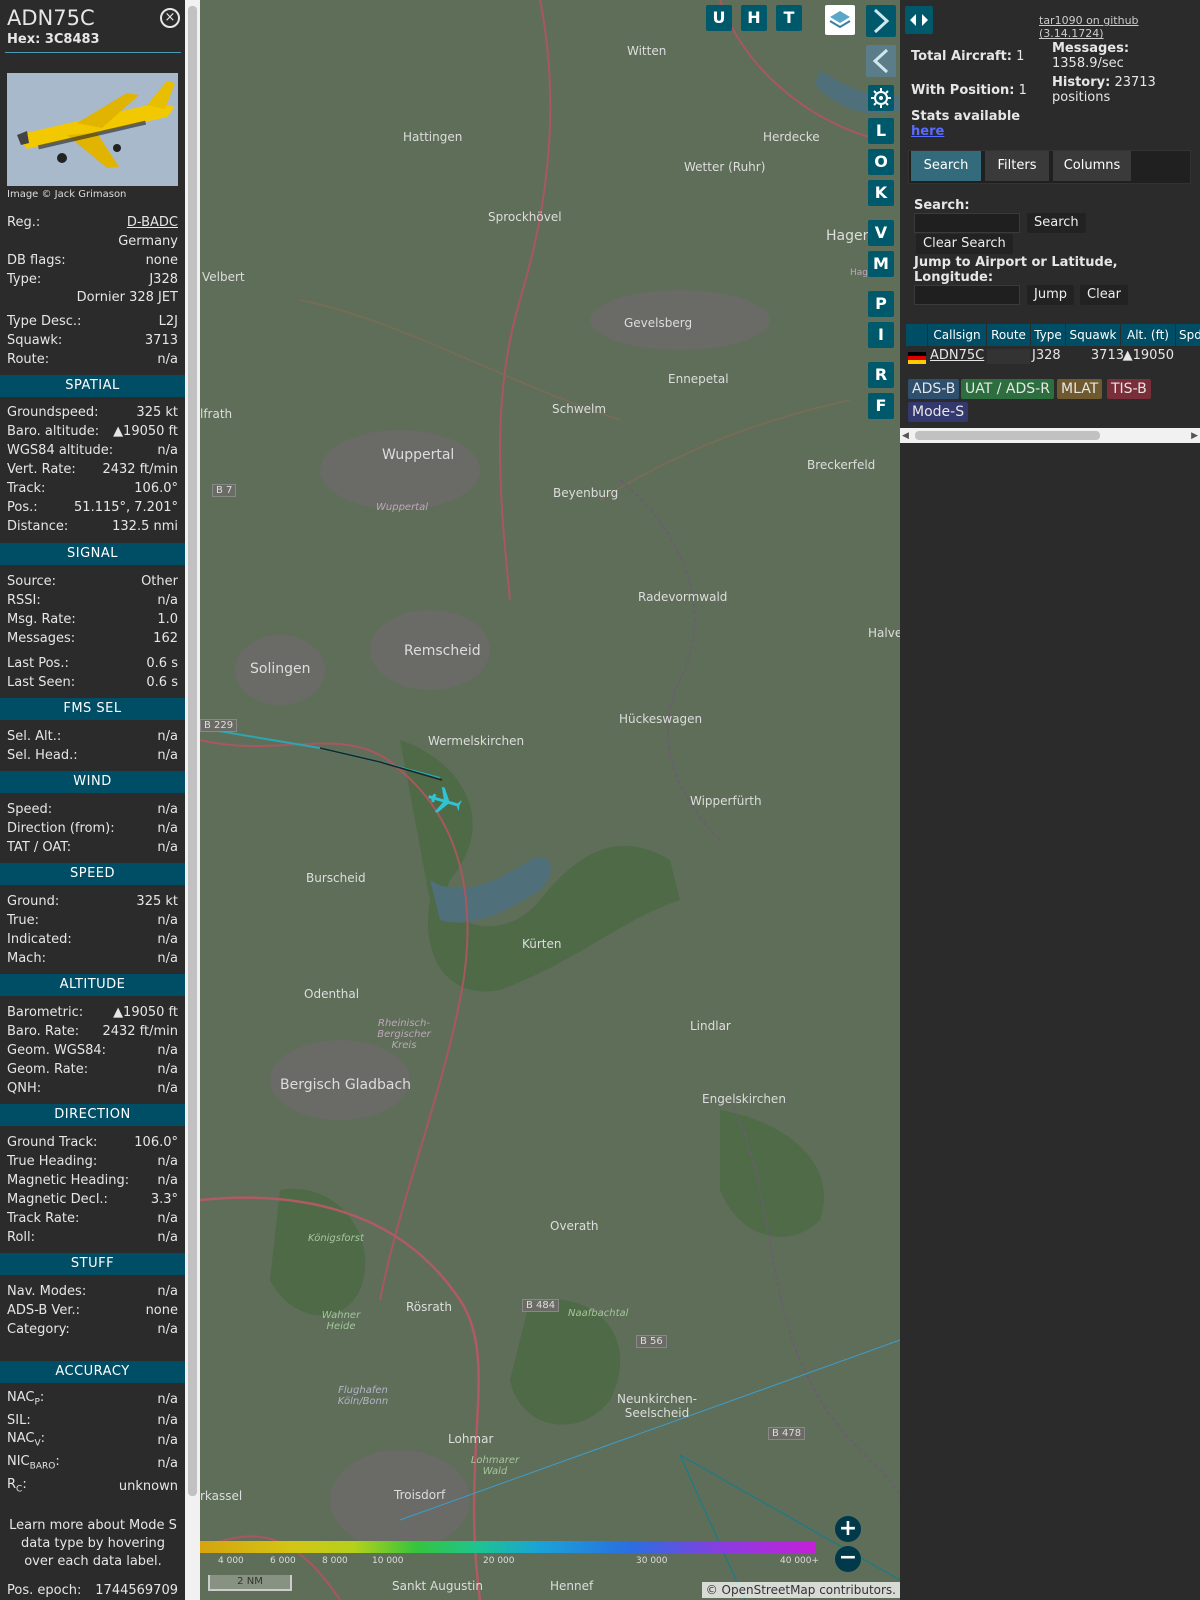 This screenshot has width=1200, height=1600. What do you see at coordinates (967, 223) in the screenshot?
I see `search-input` at bounding box center [967, 223].